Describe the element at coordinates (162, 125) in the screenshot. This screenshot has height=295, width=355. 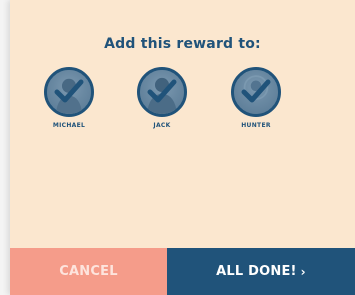
I see `recipient-name: JACK` at that location.